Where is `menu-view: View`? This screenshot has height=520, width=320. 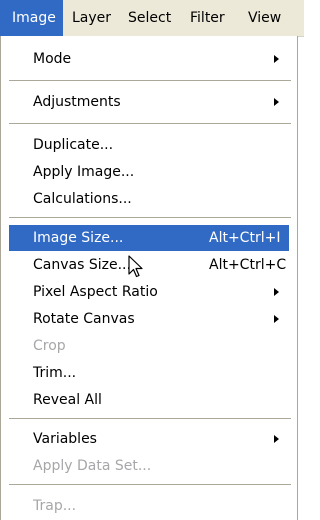 menu-view: View is located at coordinates (264, 18).